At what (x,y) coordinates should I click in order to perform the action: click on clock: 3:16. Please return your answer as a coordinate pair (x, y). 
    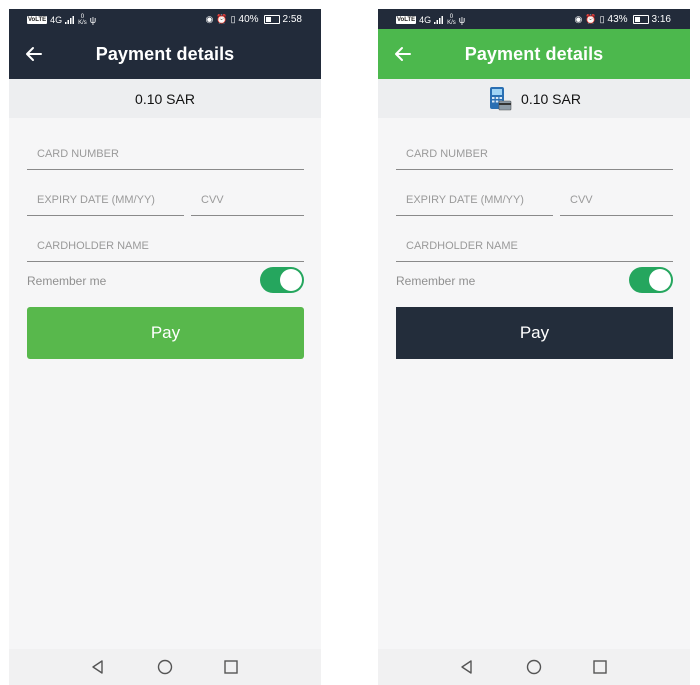
    Looking at the image, I should click on (661, 19).